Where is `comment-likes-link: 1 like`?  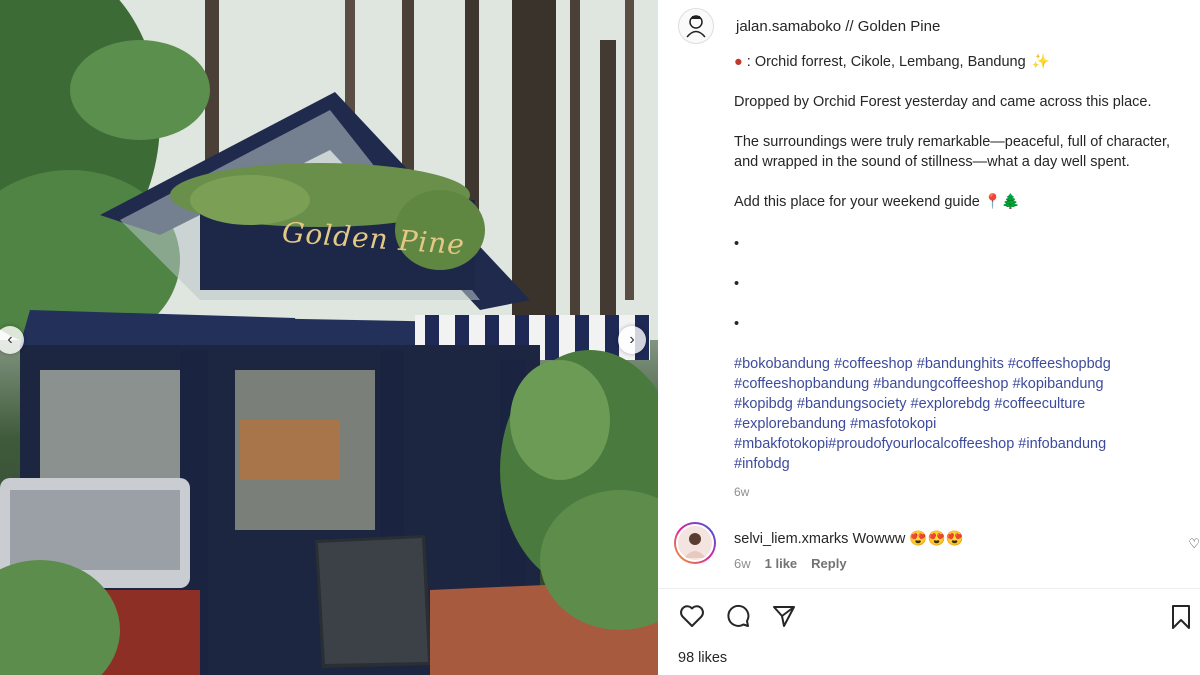
comment-likes-link: 1 like is located at coordinates (781, 563).